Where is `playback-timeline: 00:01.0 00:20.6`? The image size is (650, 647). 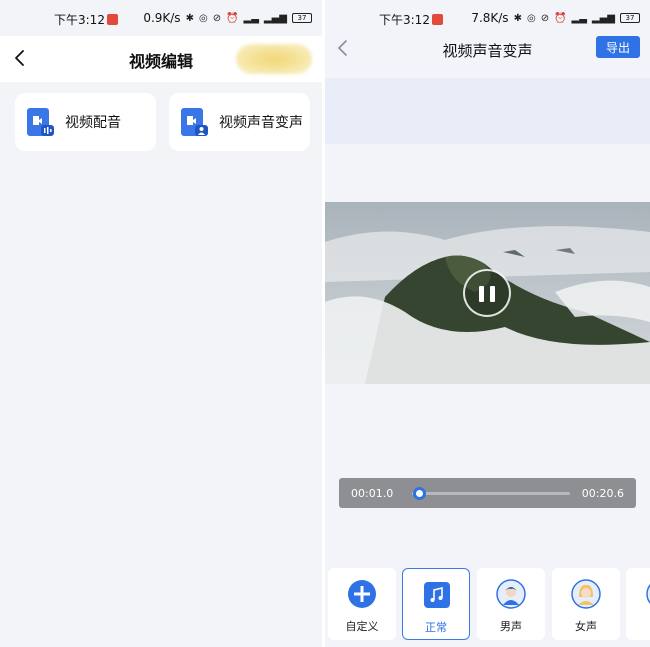
playback-timeline: 00:01.0 00:20.6 is located at coordinates (487, 493).